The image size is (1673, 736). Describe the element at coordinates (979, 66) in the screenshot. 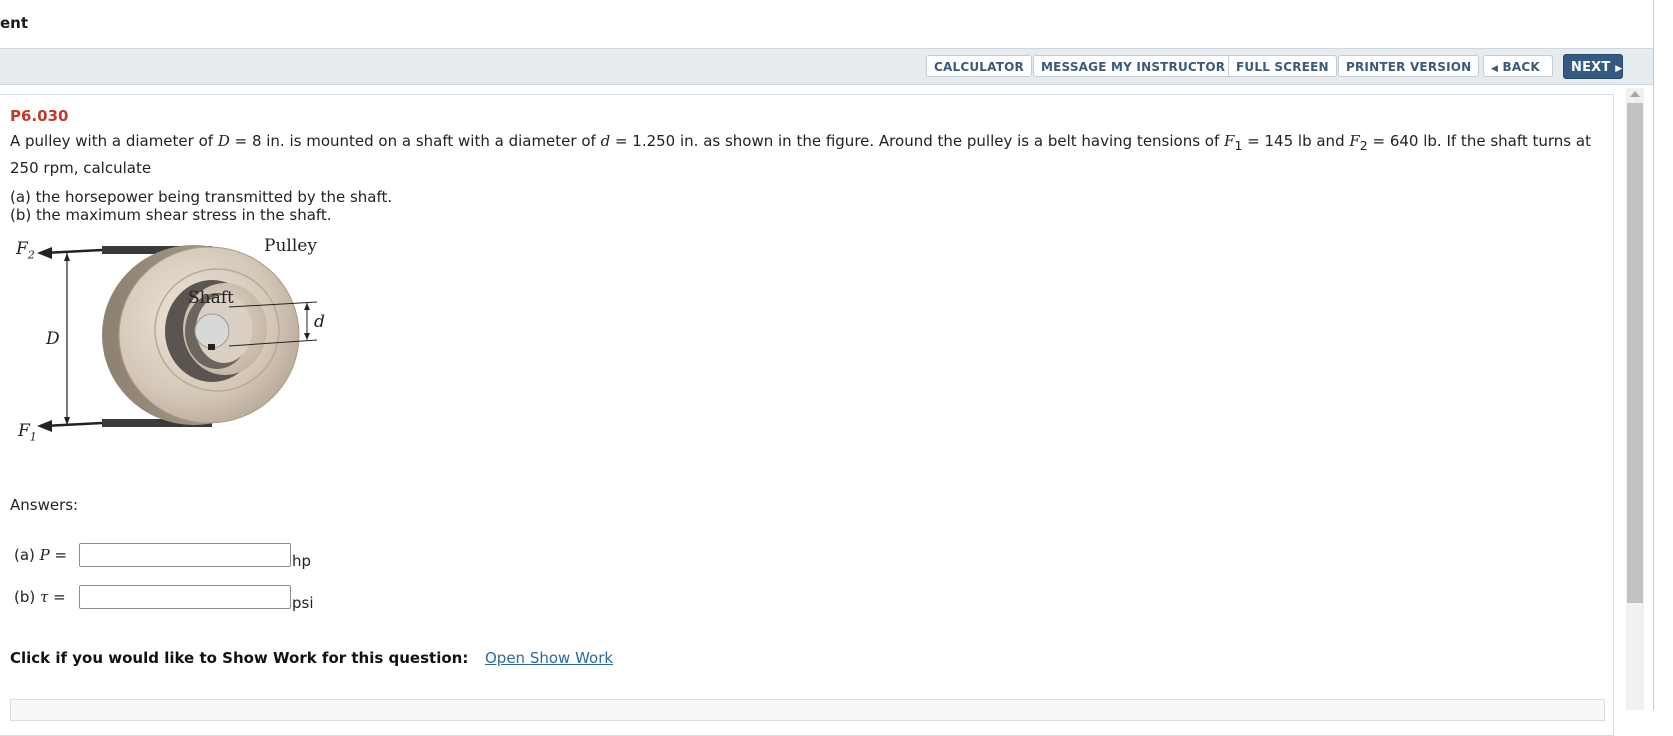

I see `calculator-button: CALCULATOR` at that location.